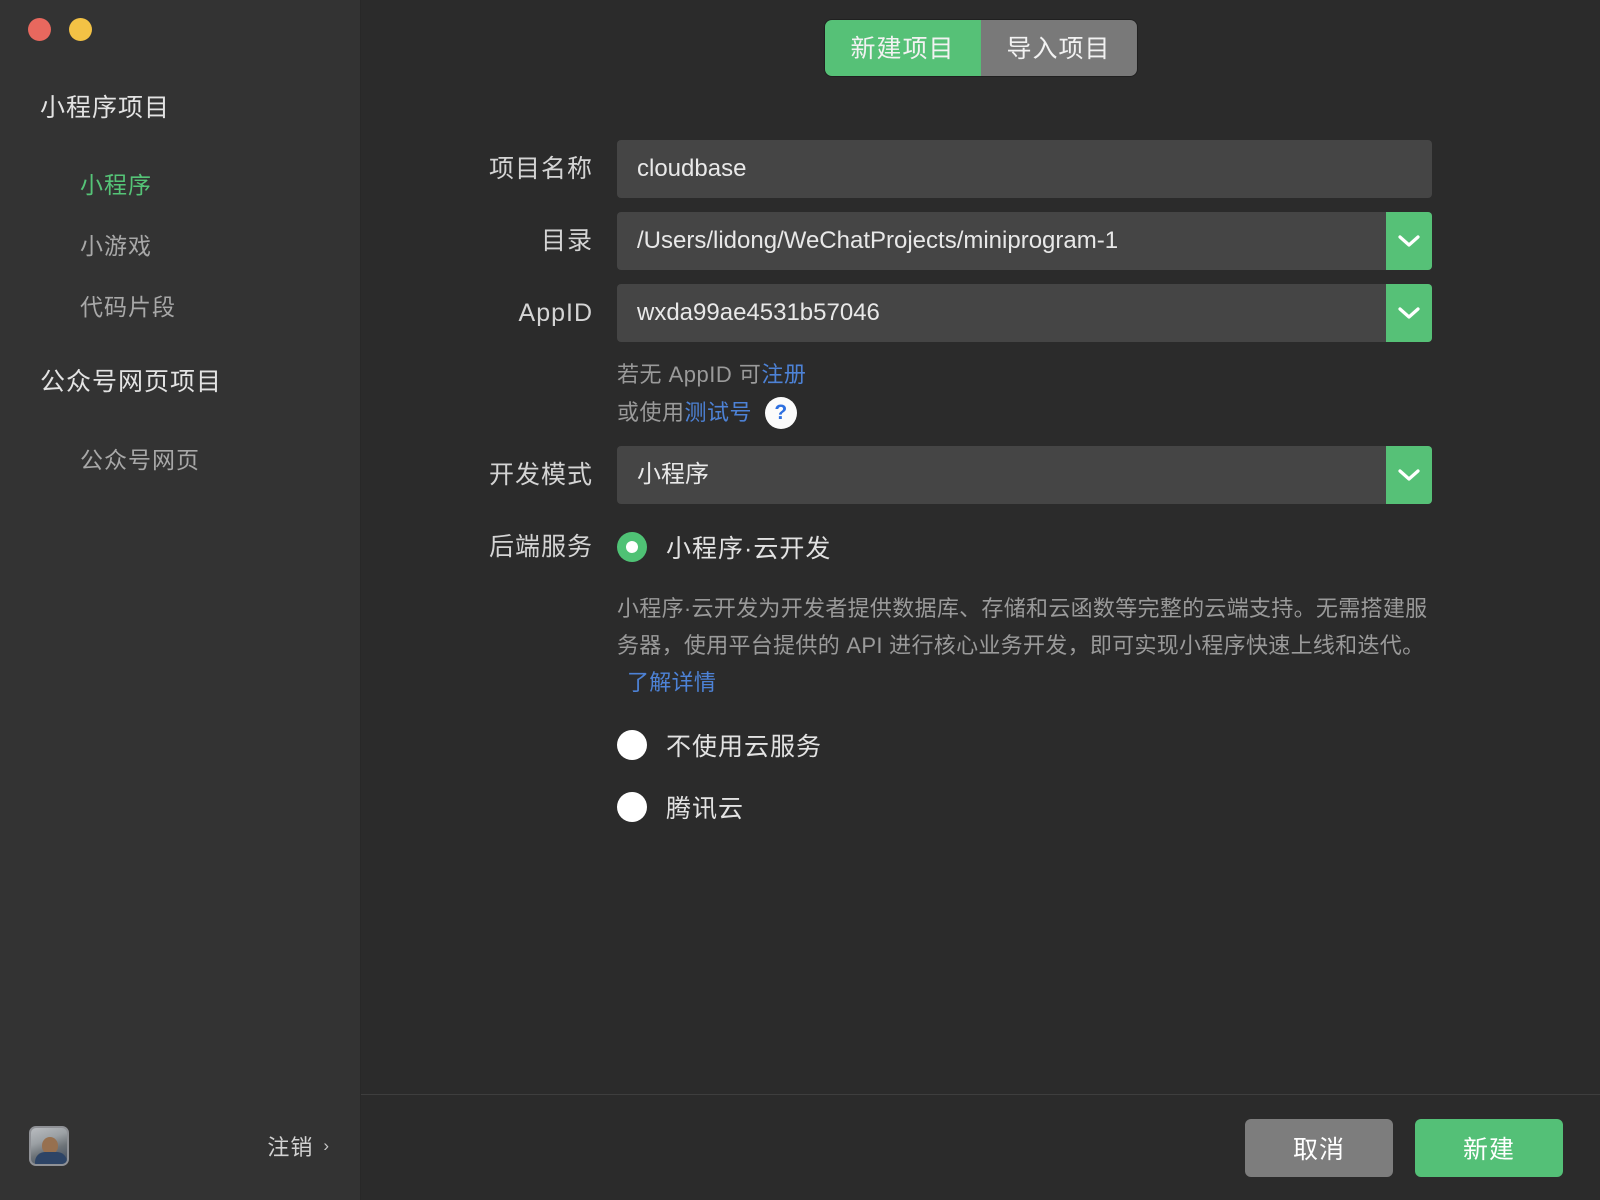 The width and height of the screenshot is (1600, 1200). What do you see at coordinates (566, 241) in the screenshot?
I see `directory-label: 目录` at bounding box center [566, 241].